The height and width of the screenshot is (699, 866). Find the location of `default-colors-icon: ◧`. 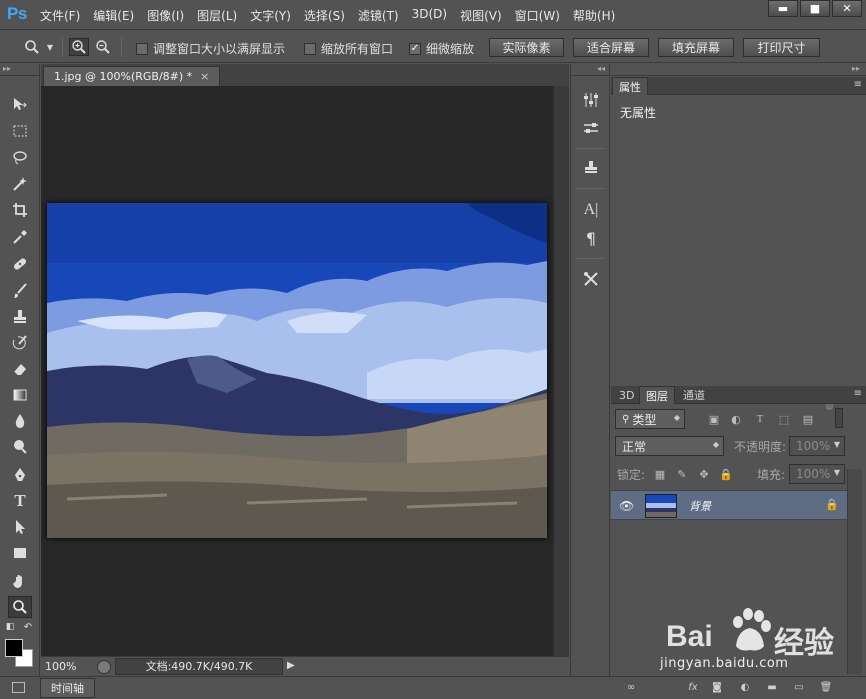

default-colors-icon: ◧ is located at coordinates (10, 627).